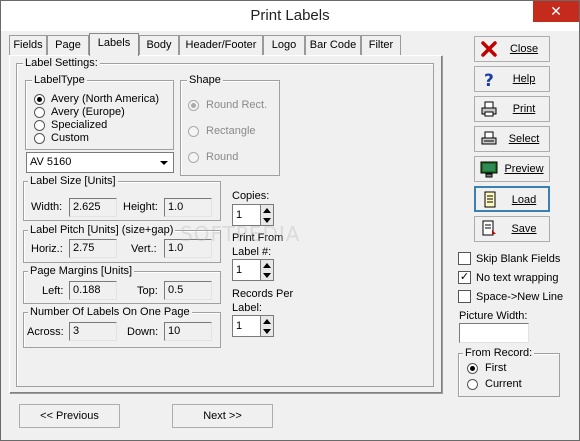  I want to click on records-per-label-1: Records Per, so click(263, 294).